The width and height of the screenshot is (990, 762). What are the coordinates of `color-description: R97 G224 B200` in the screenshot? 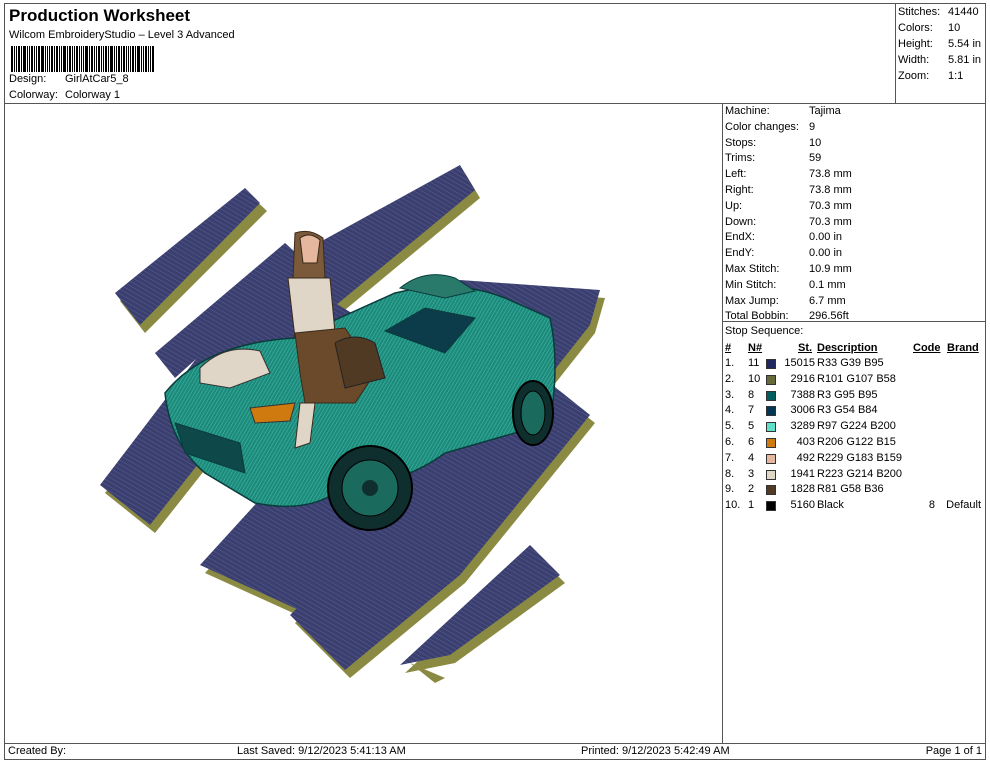 It's located at (856, 426).